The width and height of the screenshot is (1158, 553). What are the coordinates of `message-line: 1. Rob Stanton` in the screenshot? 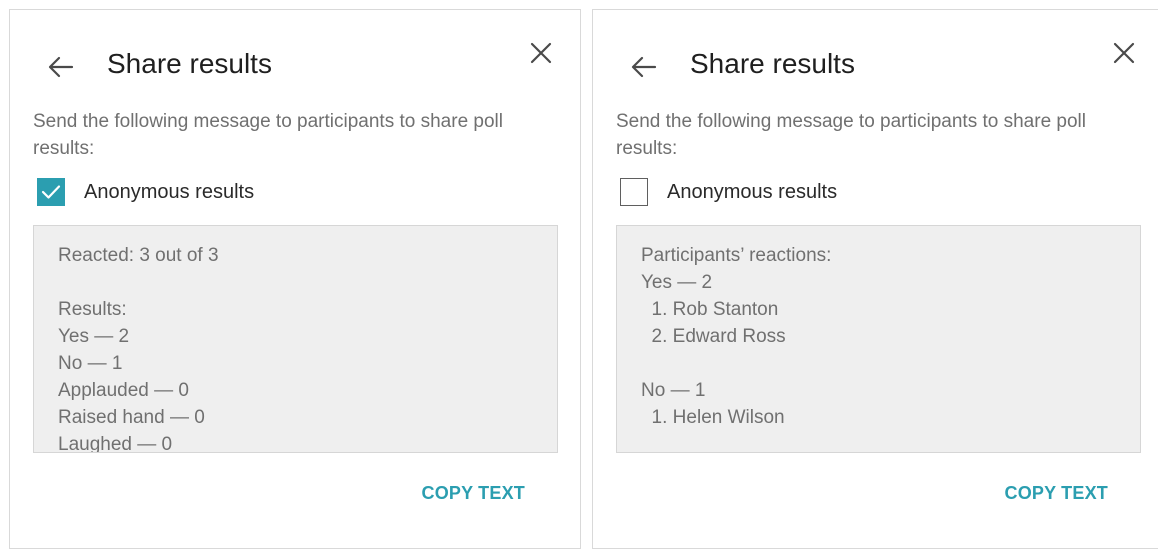 It's located at (710, 309).